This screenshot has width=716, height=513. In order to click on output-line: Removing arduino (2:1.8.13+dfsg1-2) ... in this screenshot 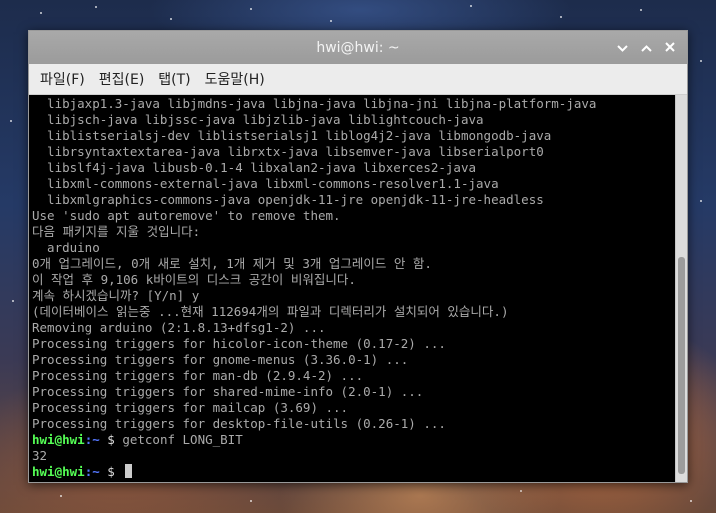, I will do `click(179, 327)`.